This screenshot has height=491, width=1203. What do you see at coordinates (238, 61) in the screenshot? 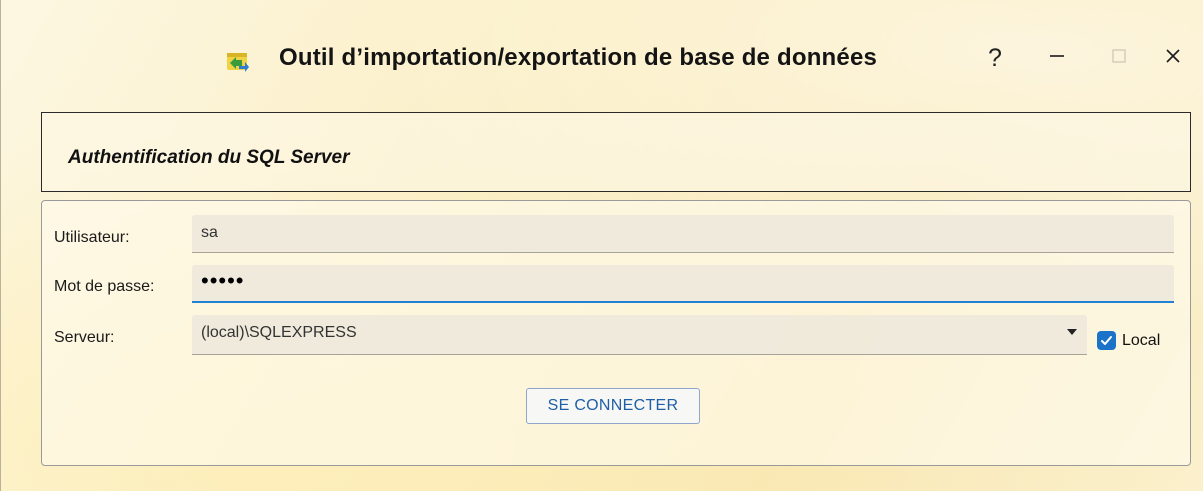
I see `database-transfer-icon` at bounding box center [238, 61].